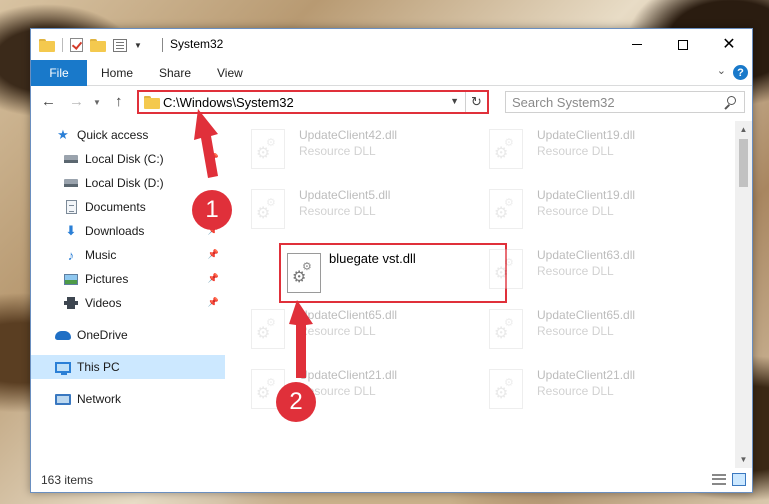 The image size is (769, 504). Describe the element at coordinates (128, 303) in the screenshot. I see `sidebar-item-videos: Videos 📌` at that location.